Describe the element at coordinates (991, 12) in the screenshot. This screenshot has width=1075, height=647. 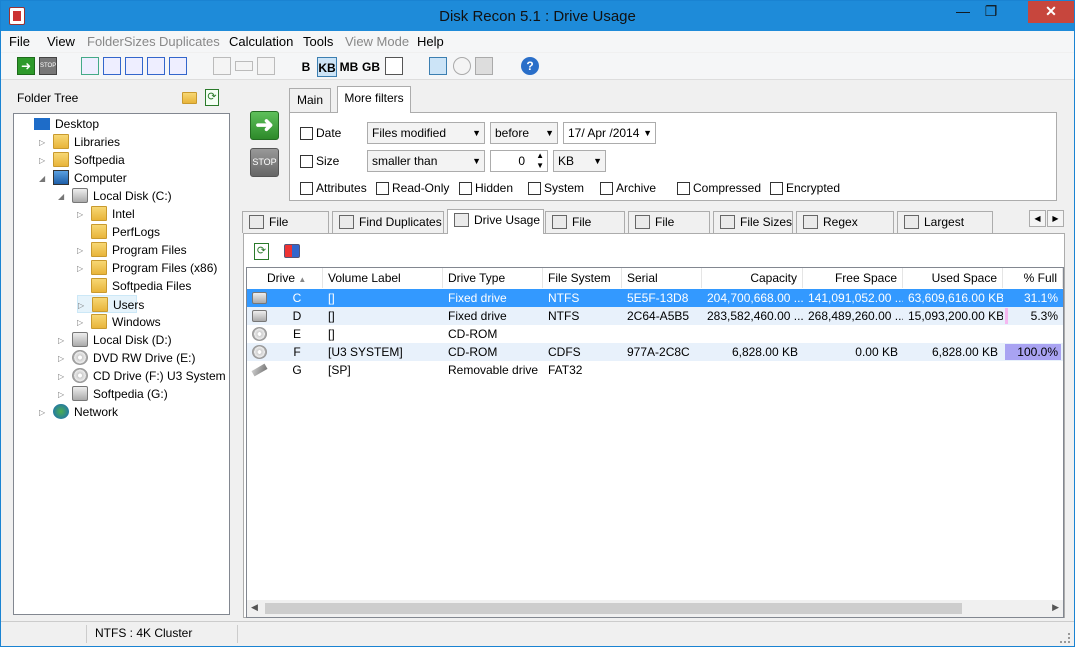
I see `maximize-icon: ❐` at that location.